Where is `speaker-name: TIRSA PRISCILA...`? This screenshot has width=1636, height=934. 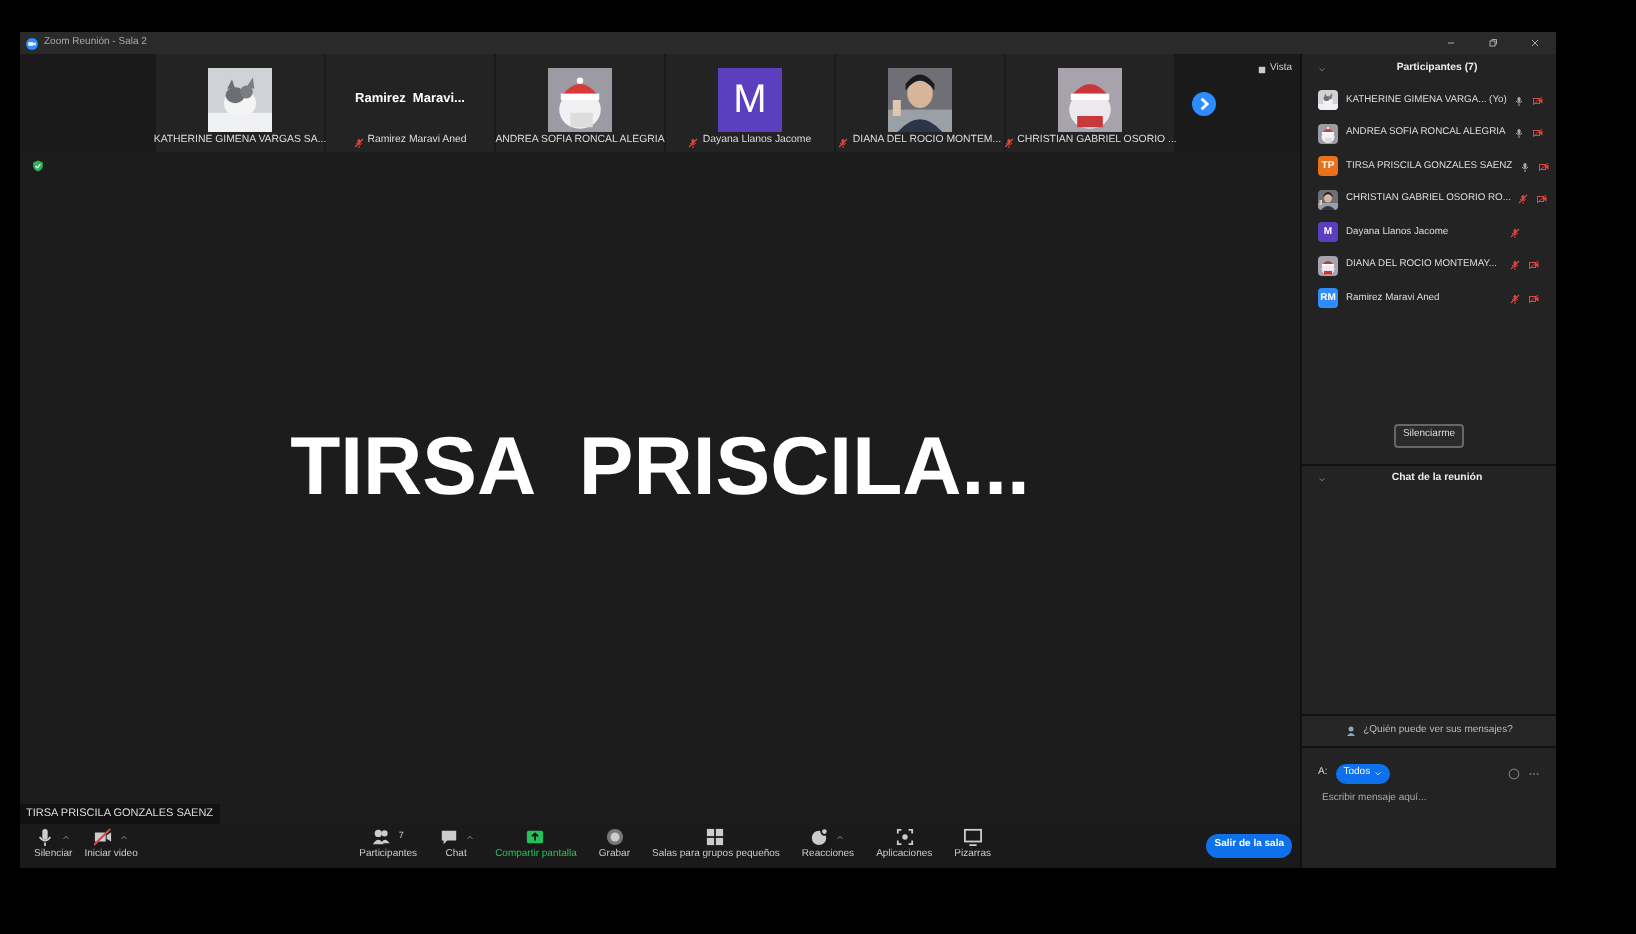 speaker-name: TIRSA PRISCILA... is located at coordinates (660, 467).